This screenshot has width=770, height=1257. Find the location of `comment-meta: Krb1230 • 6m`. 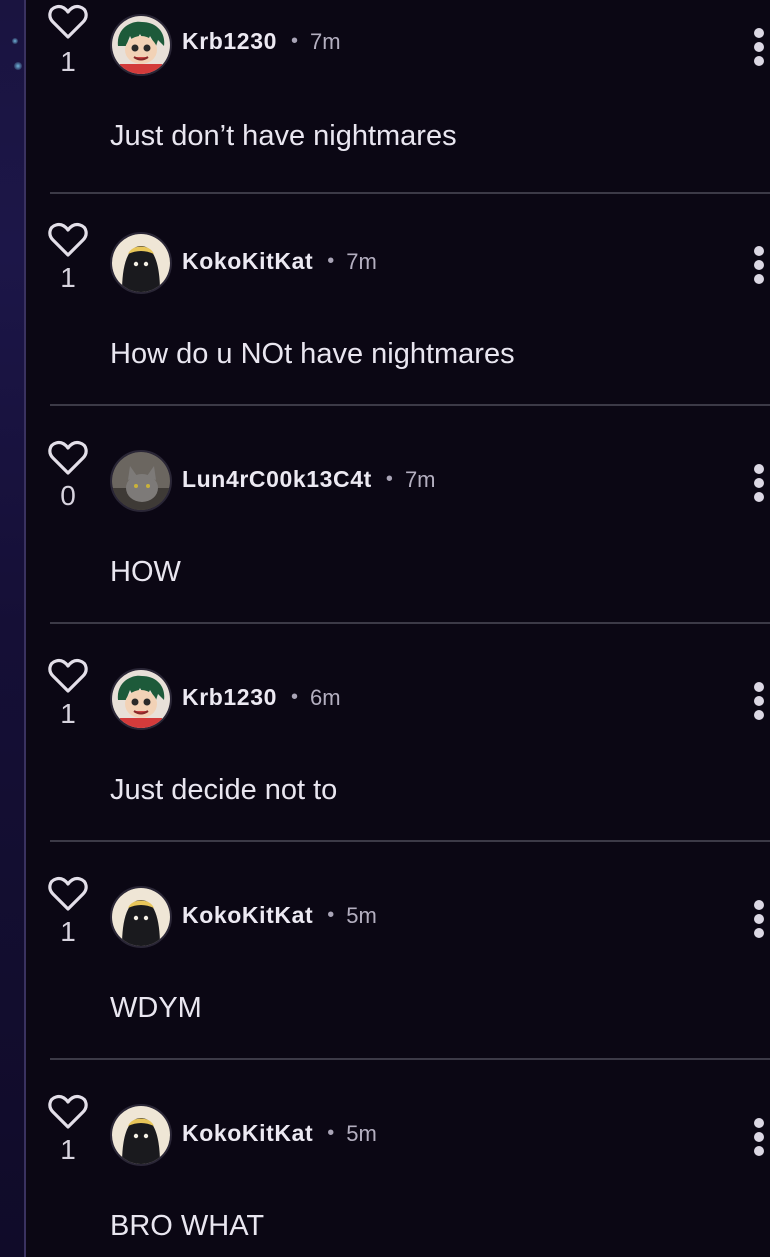

comment-meta: Krb1230 • 6m is located at coordinates (261, 697).